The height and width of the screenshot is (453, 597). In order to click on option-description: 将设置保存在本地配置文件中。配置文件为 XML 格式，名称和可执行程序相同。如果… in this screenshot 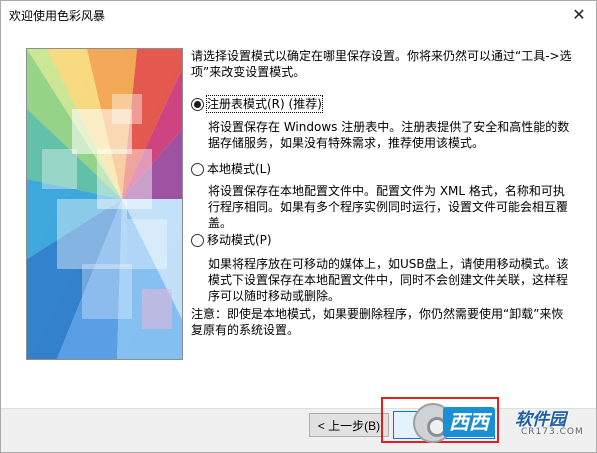, I will do `click(388, 207)`.